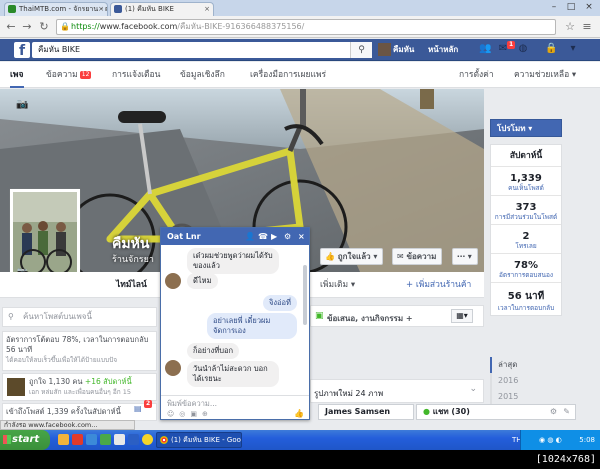  Describe the element at coordinates (438, 285) in the screenshot. I see `add-shop-section-link: + เพิ่มส่วนร้านค้า` at that location.